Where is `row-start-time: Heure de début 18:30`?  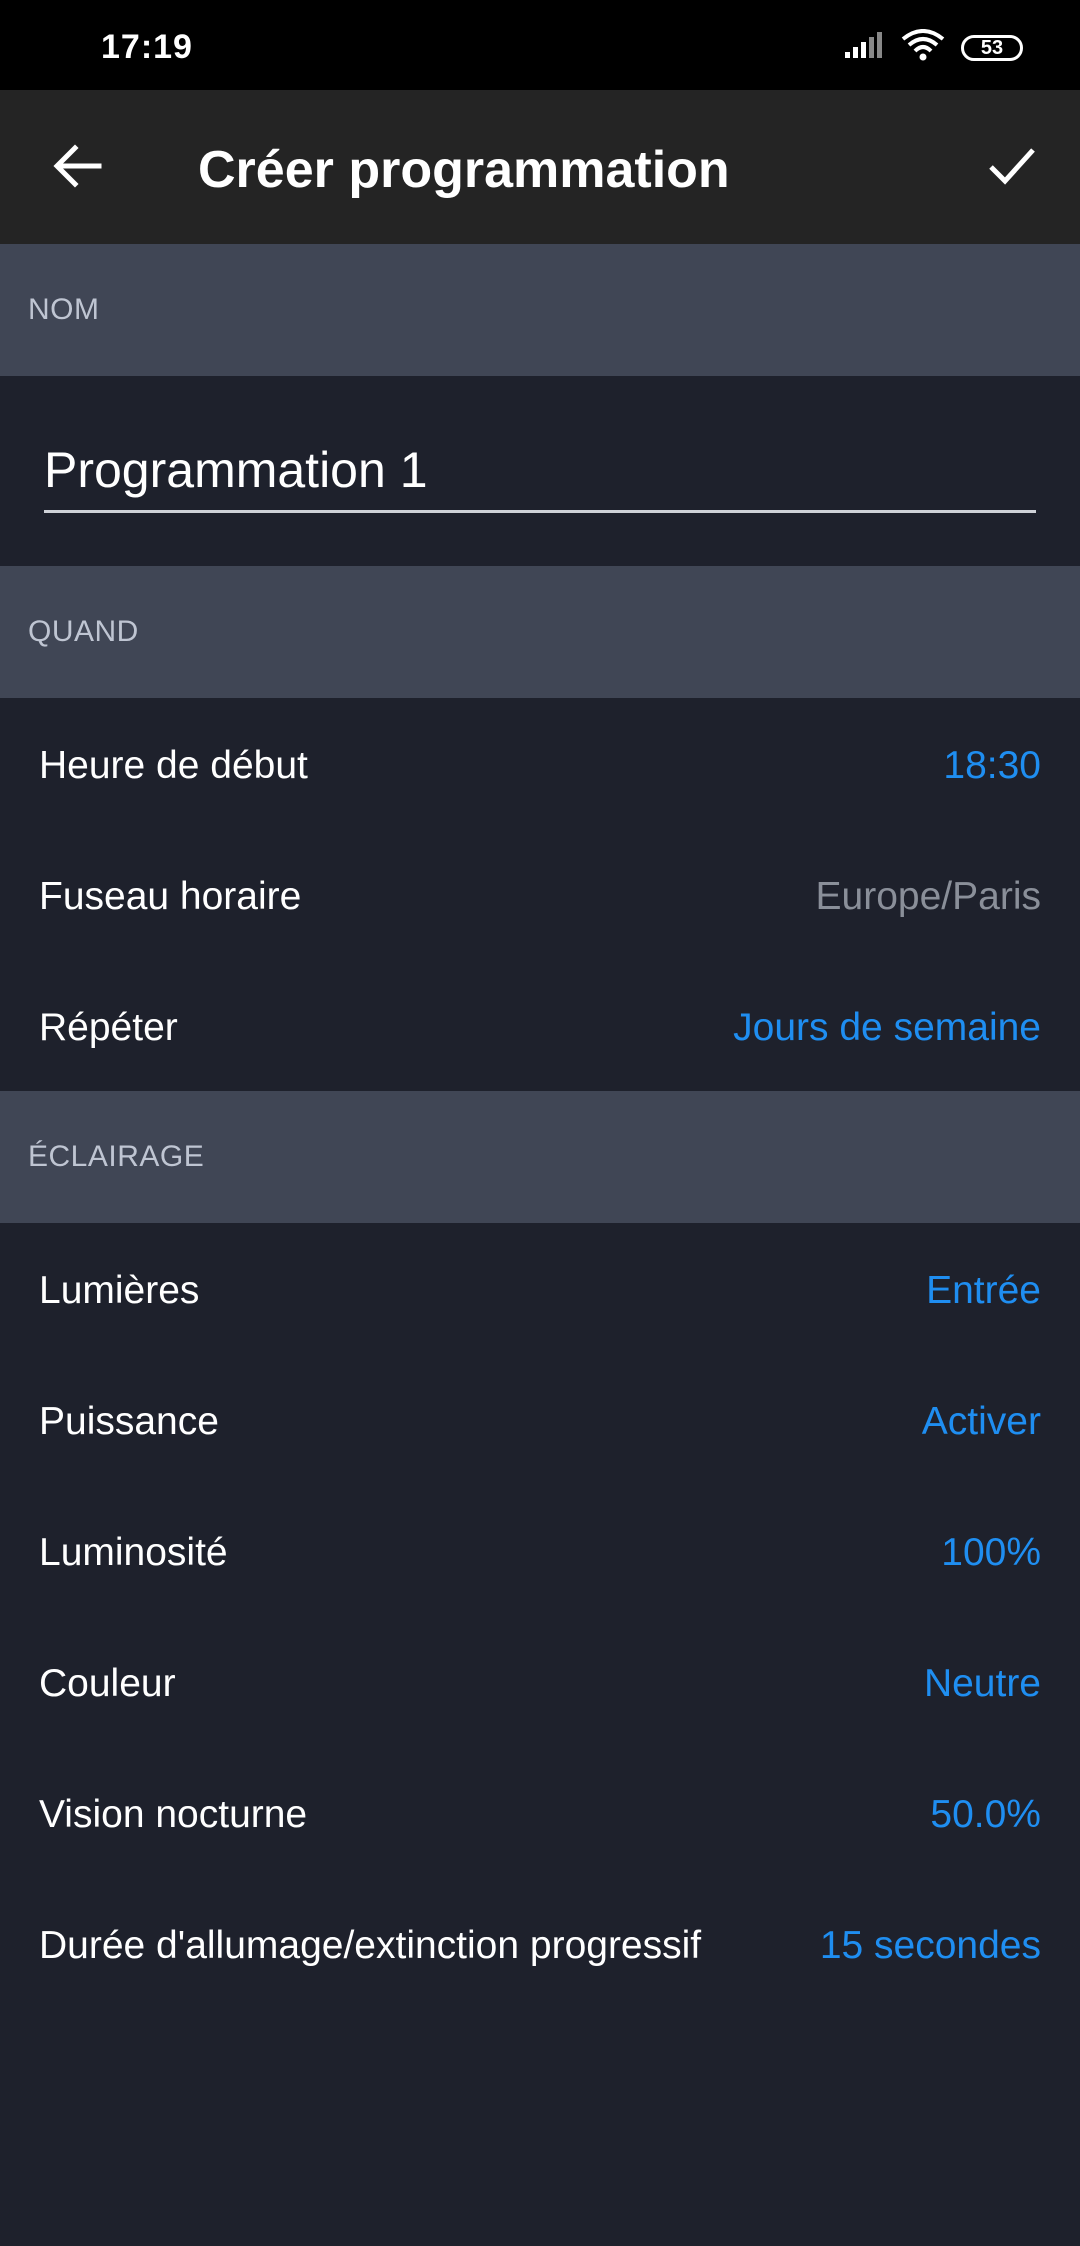 row-start-time: Heure de début 18:30 is located at coordinates (540, 765).